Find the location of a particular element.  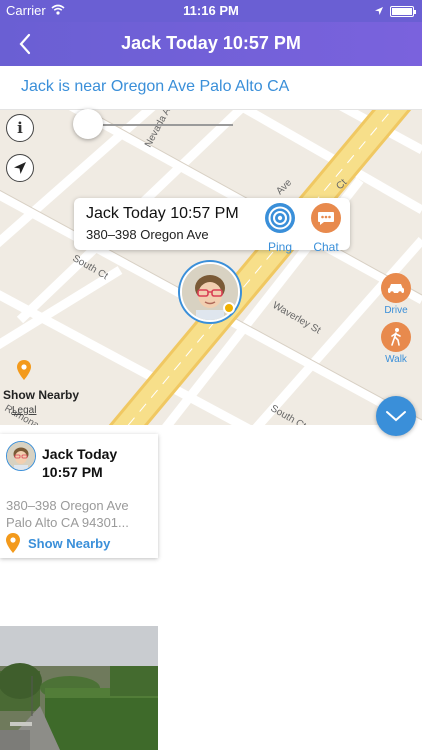

avatar-status-dot is located at coordinates (229, 308).